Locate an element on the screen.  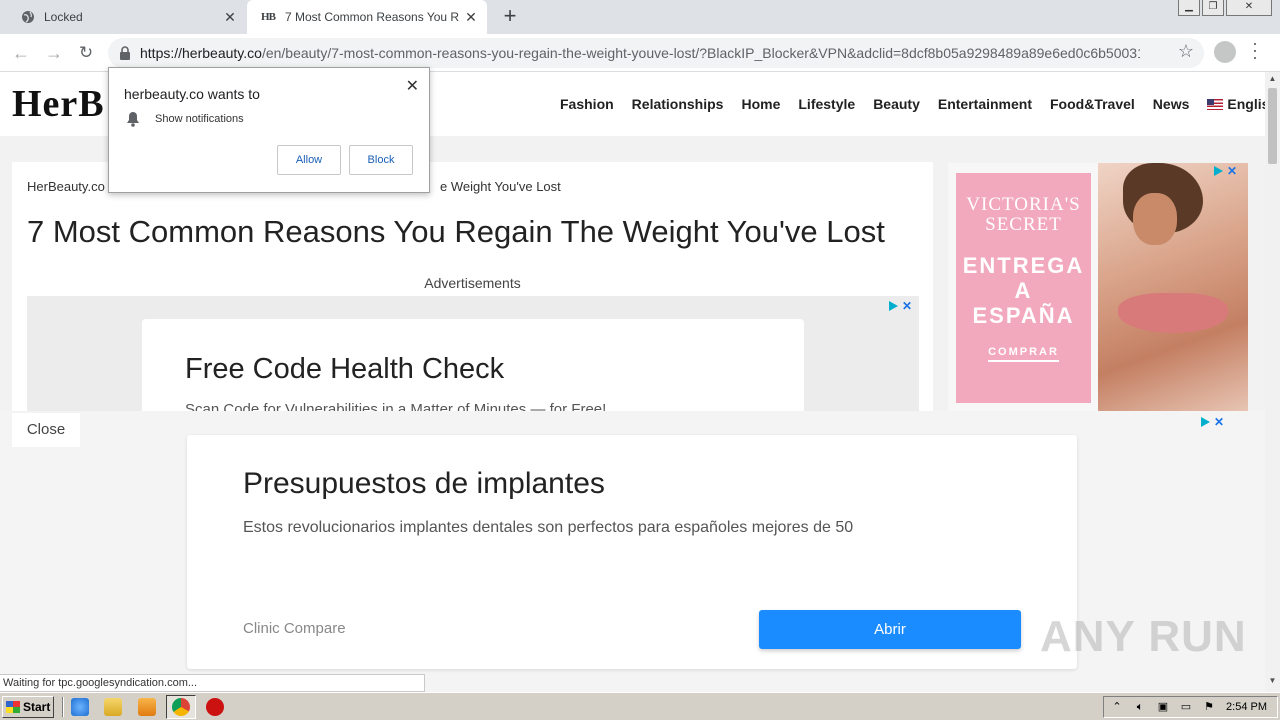
language-selector: English ⌵ is located at coordinates (1236, 104).